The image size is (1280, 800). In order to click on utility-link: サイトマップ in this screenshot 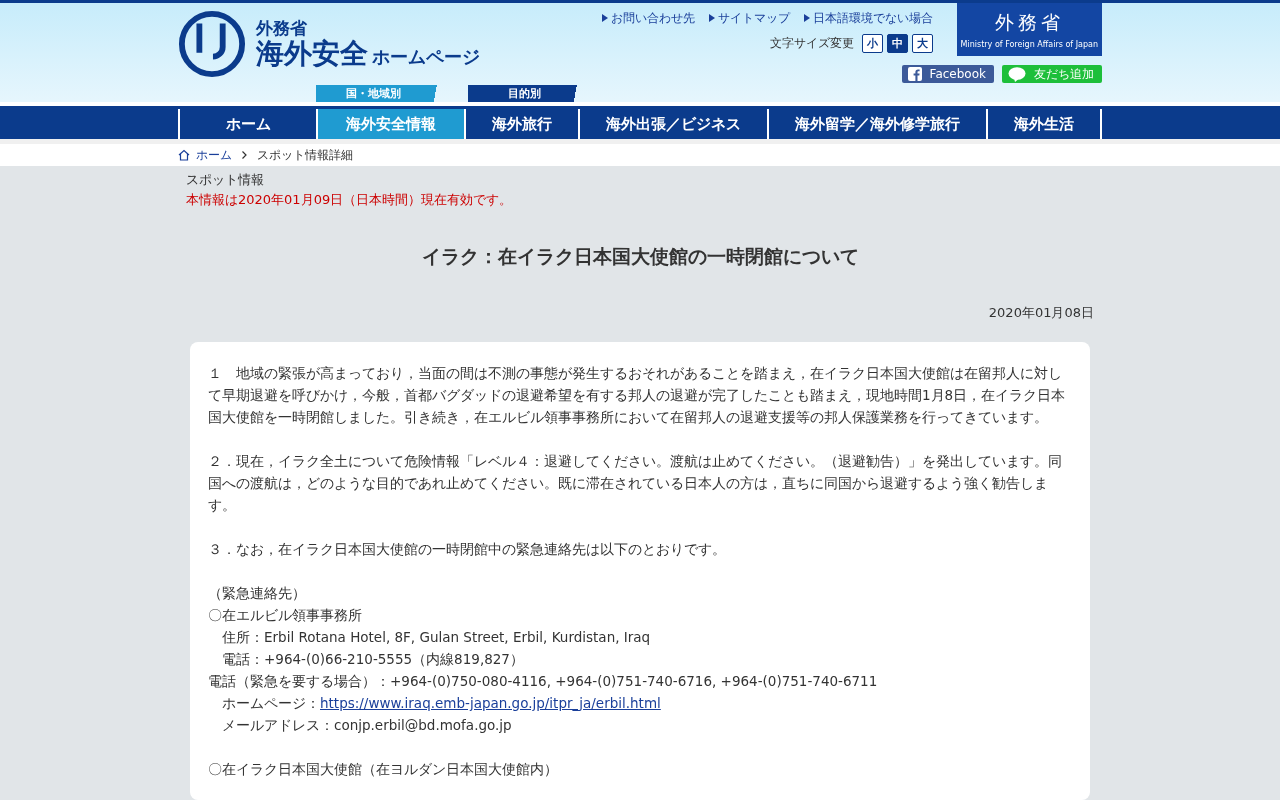, I will do `click(749, 18)`.